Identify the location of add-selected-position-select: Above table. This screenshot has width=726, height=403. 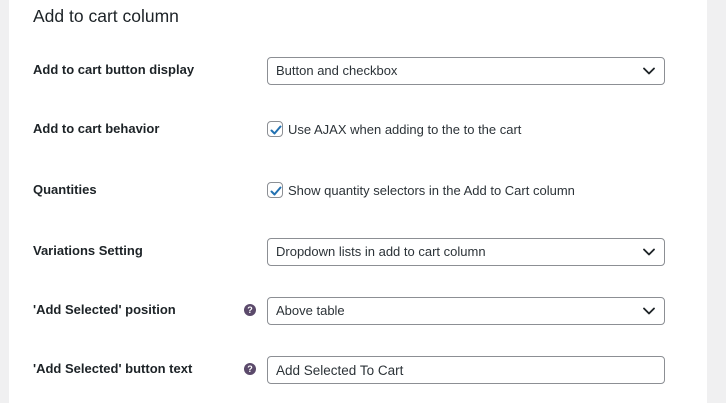
(466, 311).